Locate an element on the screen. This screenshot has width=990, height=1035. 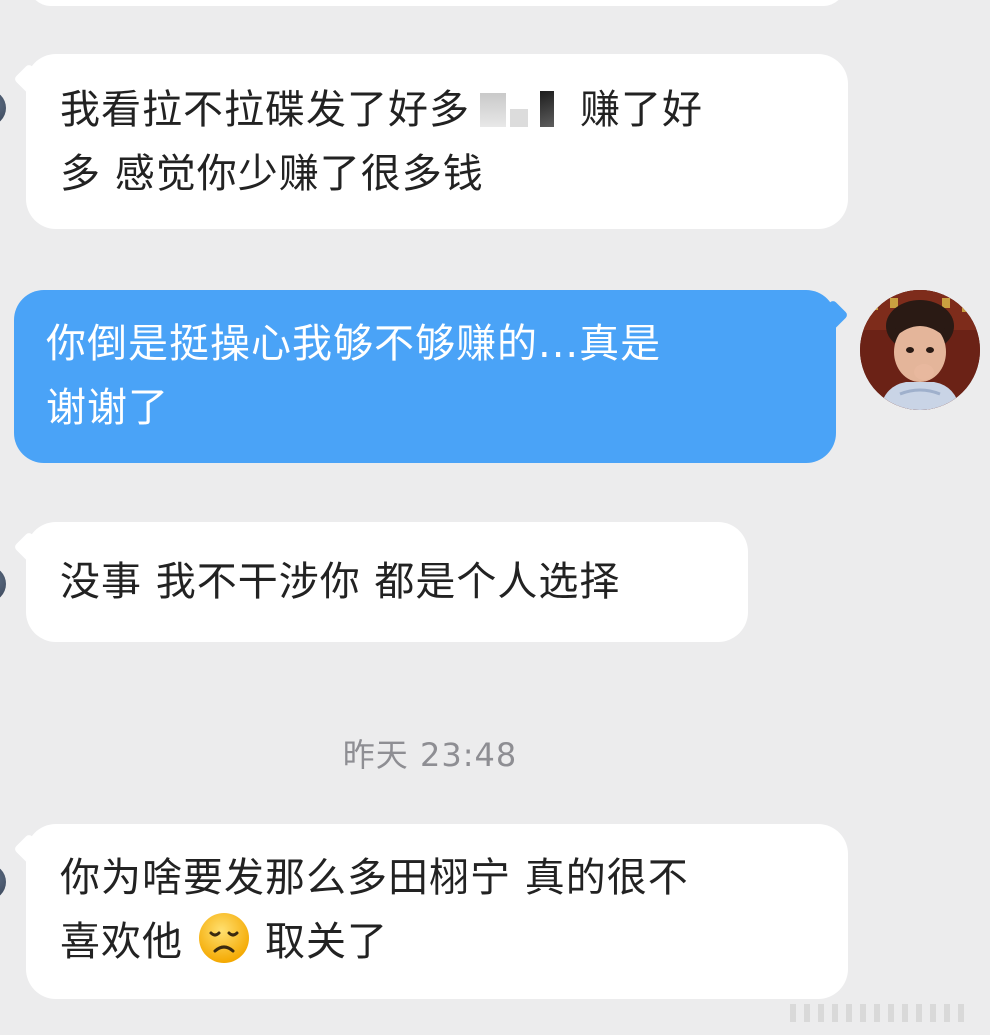
timestamp-divider: 昨天 23:48 is located at coordinates (430, 755).